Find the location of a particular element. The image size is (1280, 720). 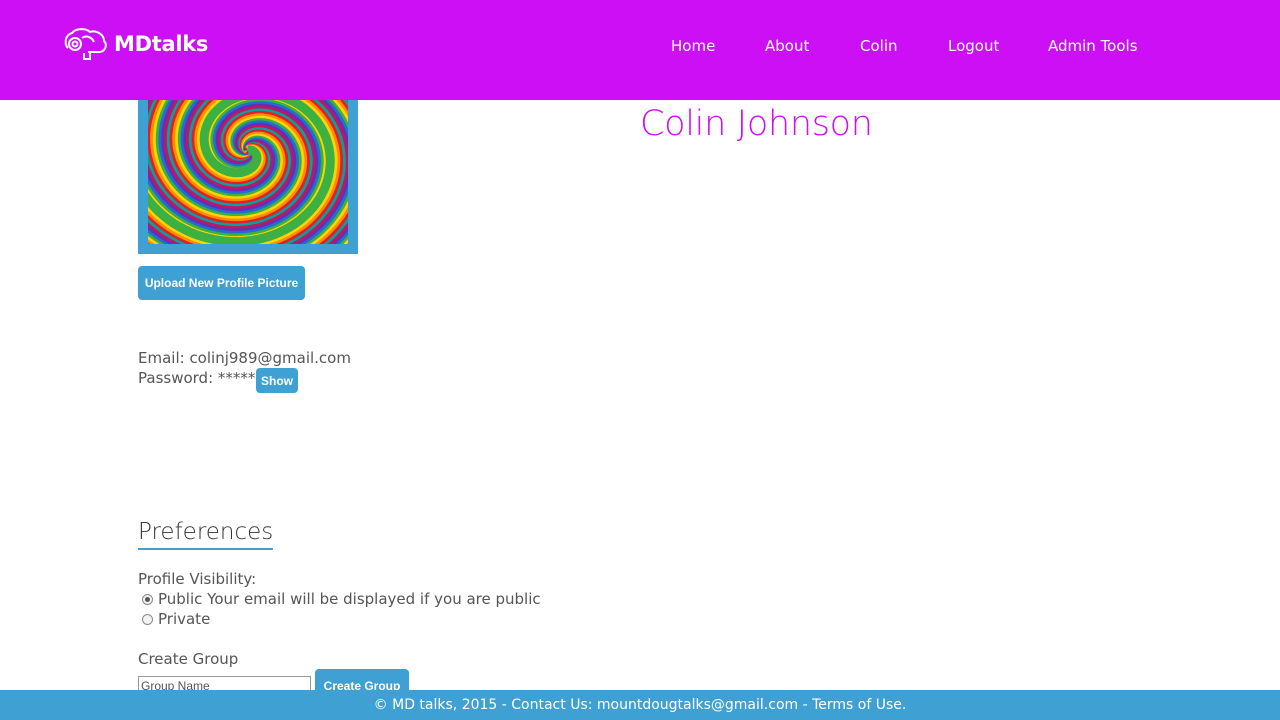

nav-profile-link: Colin is located at coordinates (879, 46).